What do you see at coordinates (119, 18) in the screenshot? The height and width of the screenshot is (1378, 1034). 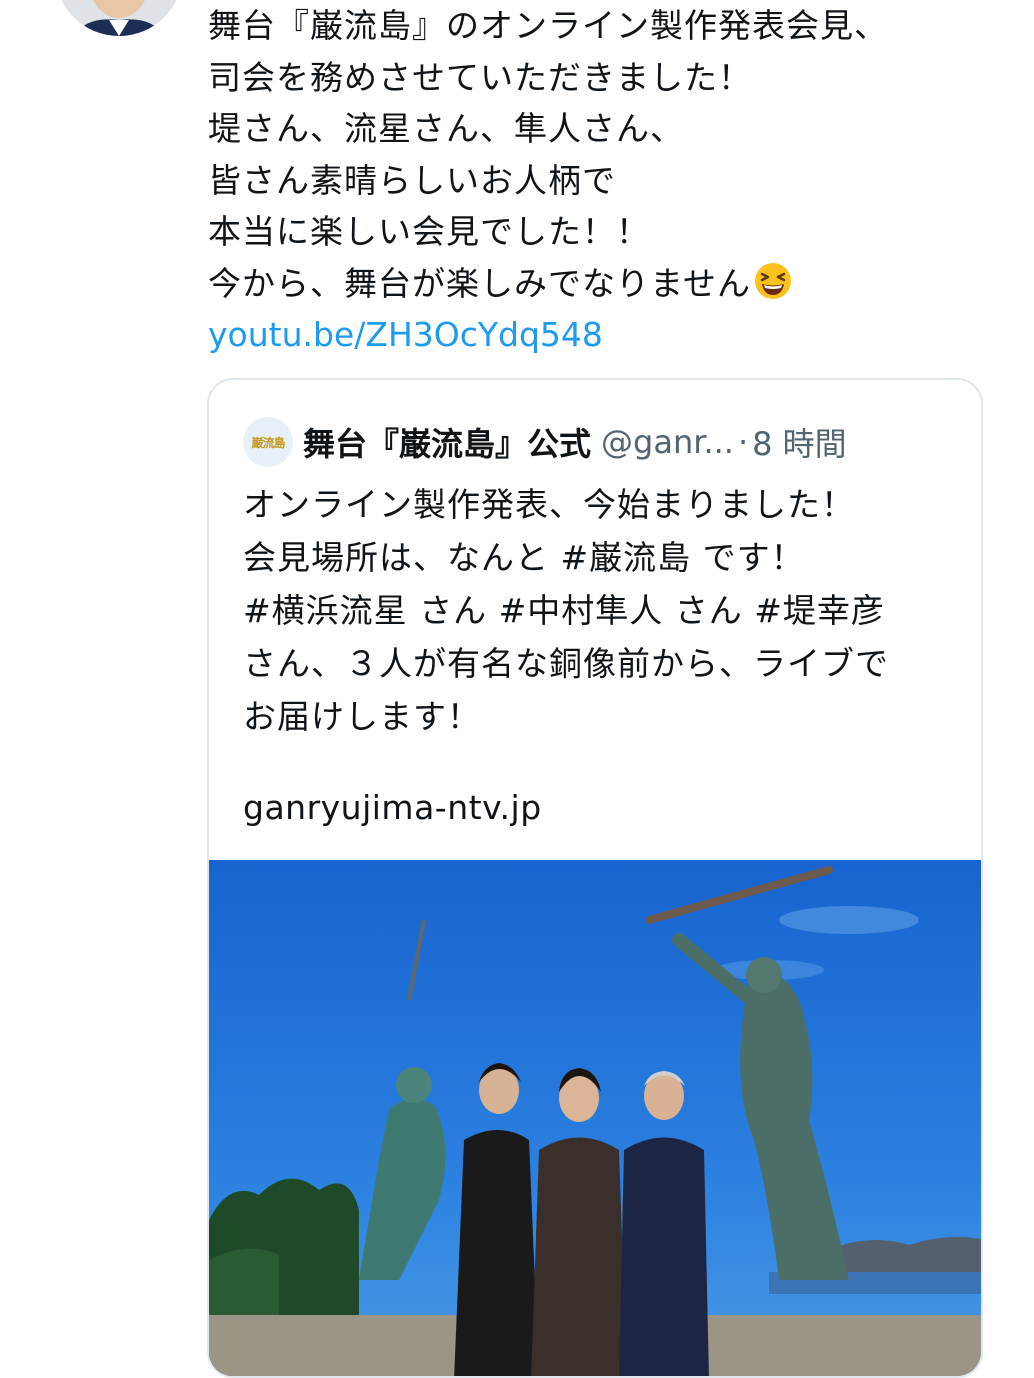 I see `author-avatar` at bounding box center [119, 18].